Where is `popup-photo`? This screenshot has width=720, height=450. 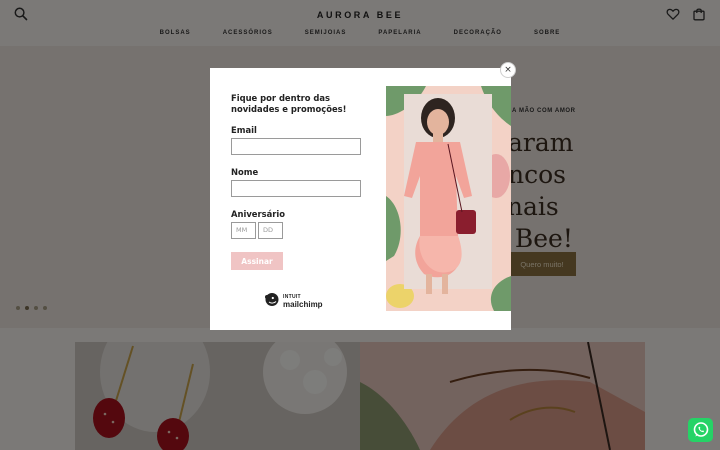
popup-photo is located at coordinates (448, 198).